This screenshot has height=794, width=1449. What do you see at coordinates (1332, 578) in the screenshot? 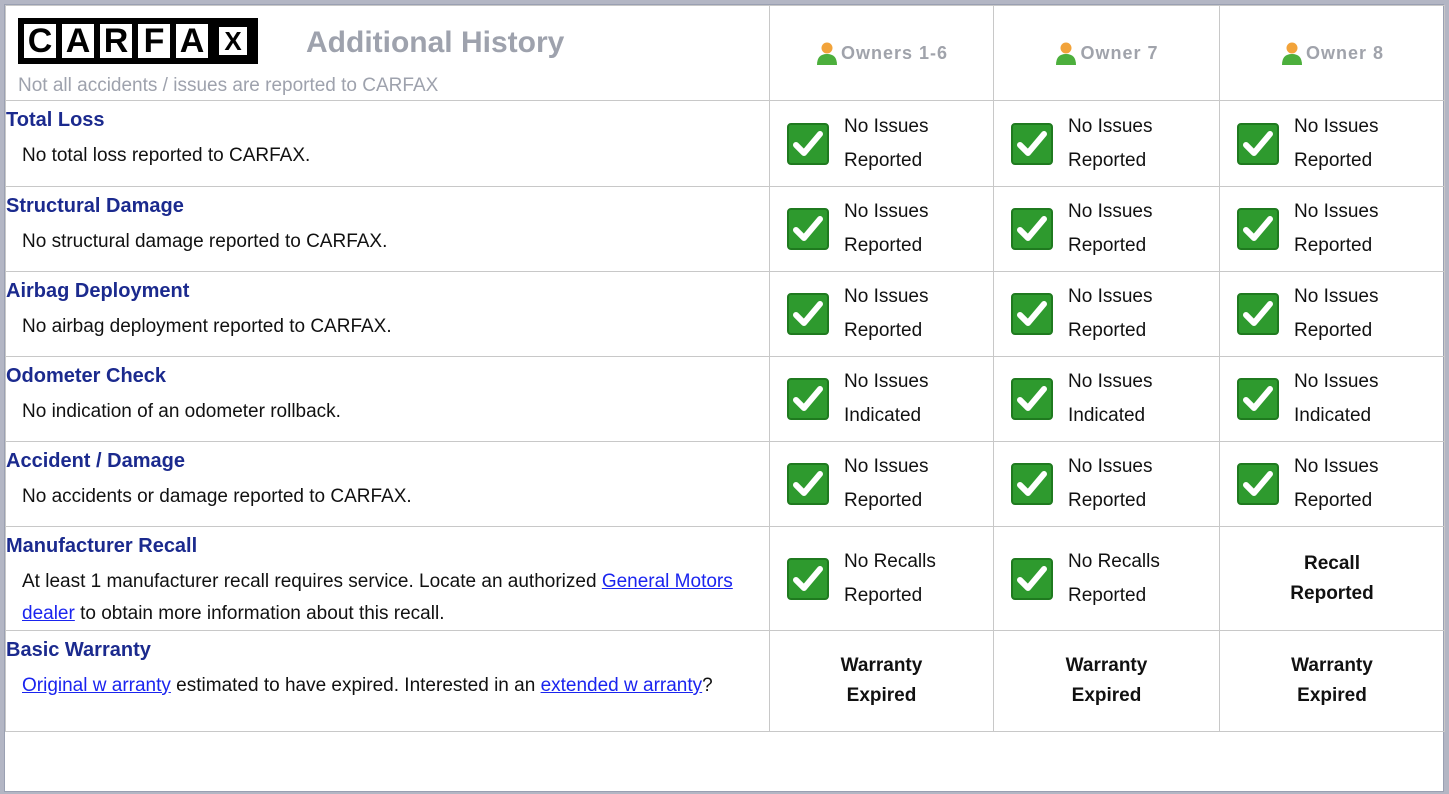
I see `recall-status: Recall Reported` at bounding box center [1332, 578].